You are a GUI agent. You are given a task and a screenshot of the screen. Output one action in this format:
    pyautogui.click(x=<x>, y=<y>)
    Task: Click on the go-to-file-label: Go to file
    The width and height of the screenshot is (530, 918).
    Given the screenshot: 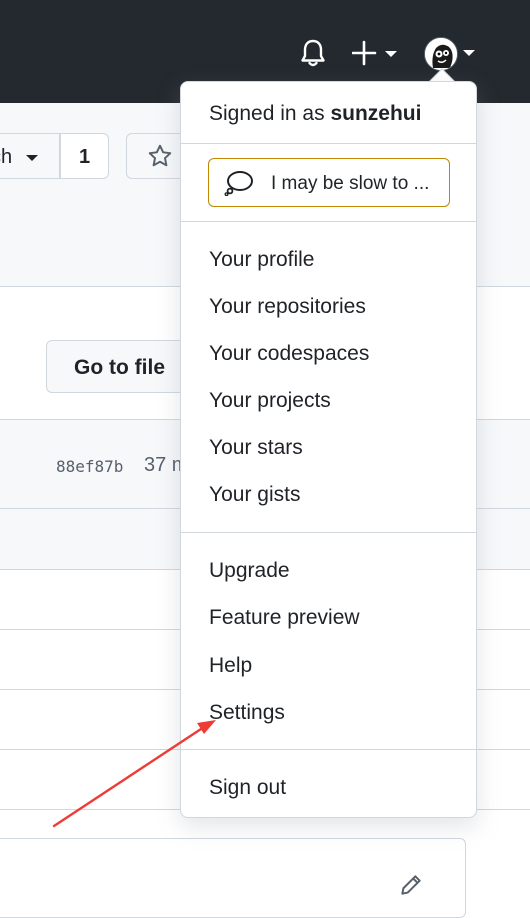 What is the action you would take?
    pyautogui.click(x=119, y=367)
    